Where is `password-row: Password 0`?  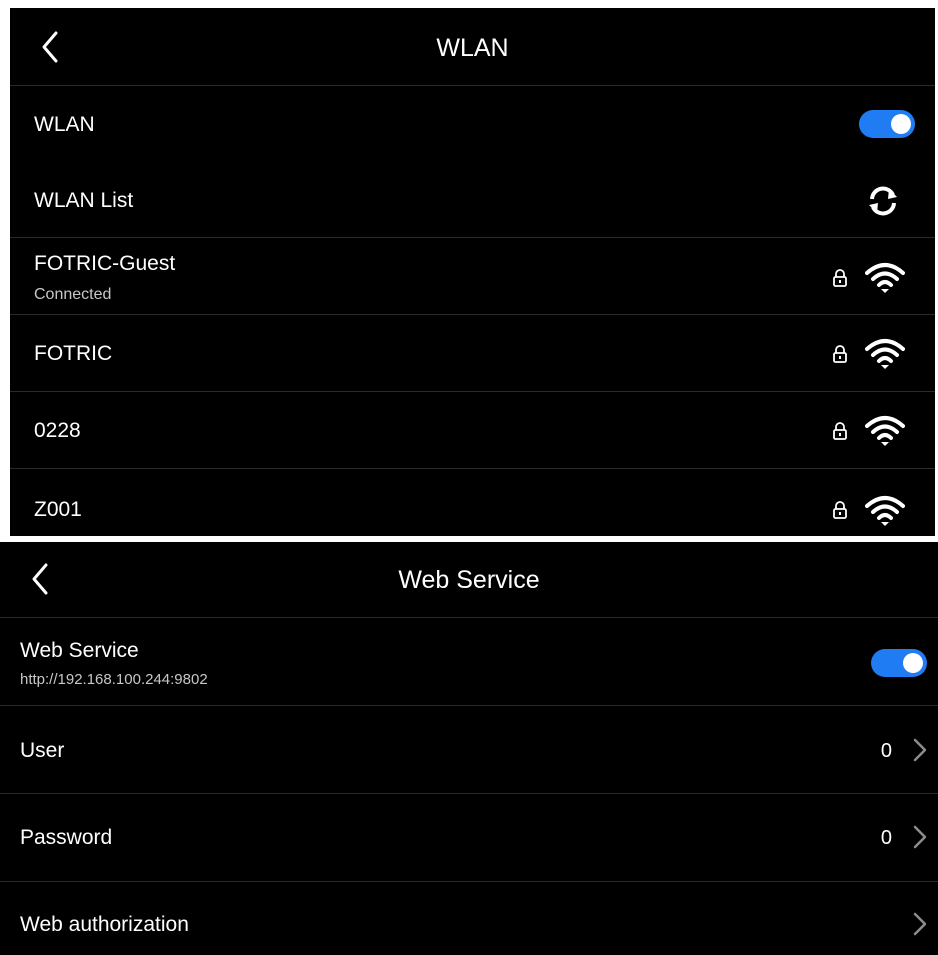 password-row: Password 0 is located at coordinates (469, 838).